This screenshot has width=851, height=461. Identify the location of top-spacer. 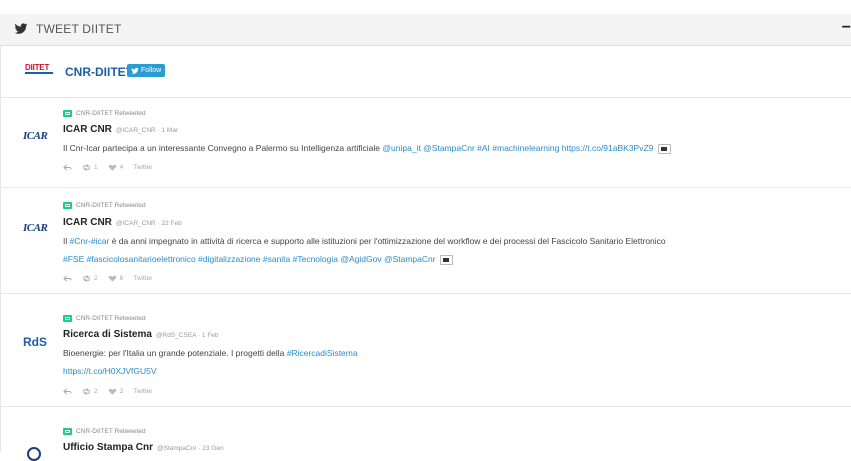
(425, 7).